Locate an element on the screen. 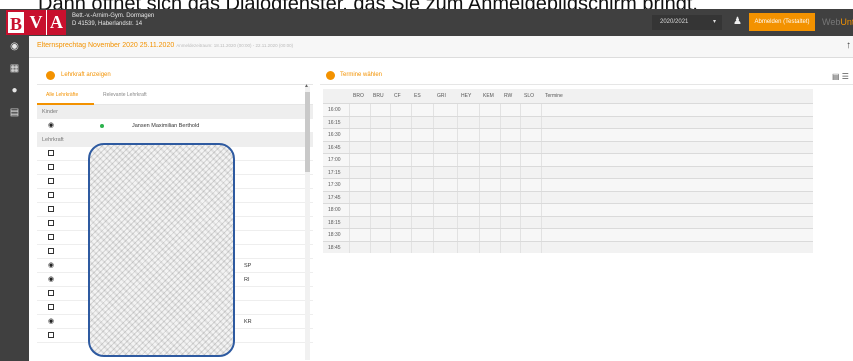  time-slot-row: 18:00 is located at coordinates (568, 209).